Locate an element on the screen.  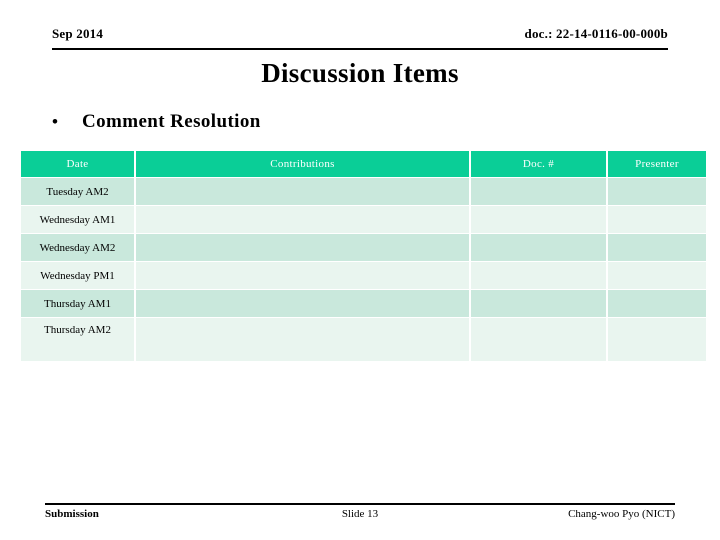
slide-footer: Submission Slide 13 Chang-woo Pyo (NICT) is located at coordinates (360, 515).